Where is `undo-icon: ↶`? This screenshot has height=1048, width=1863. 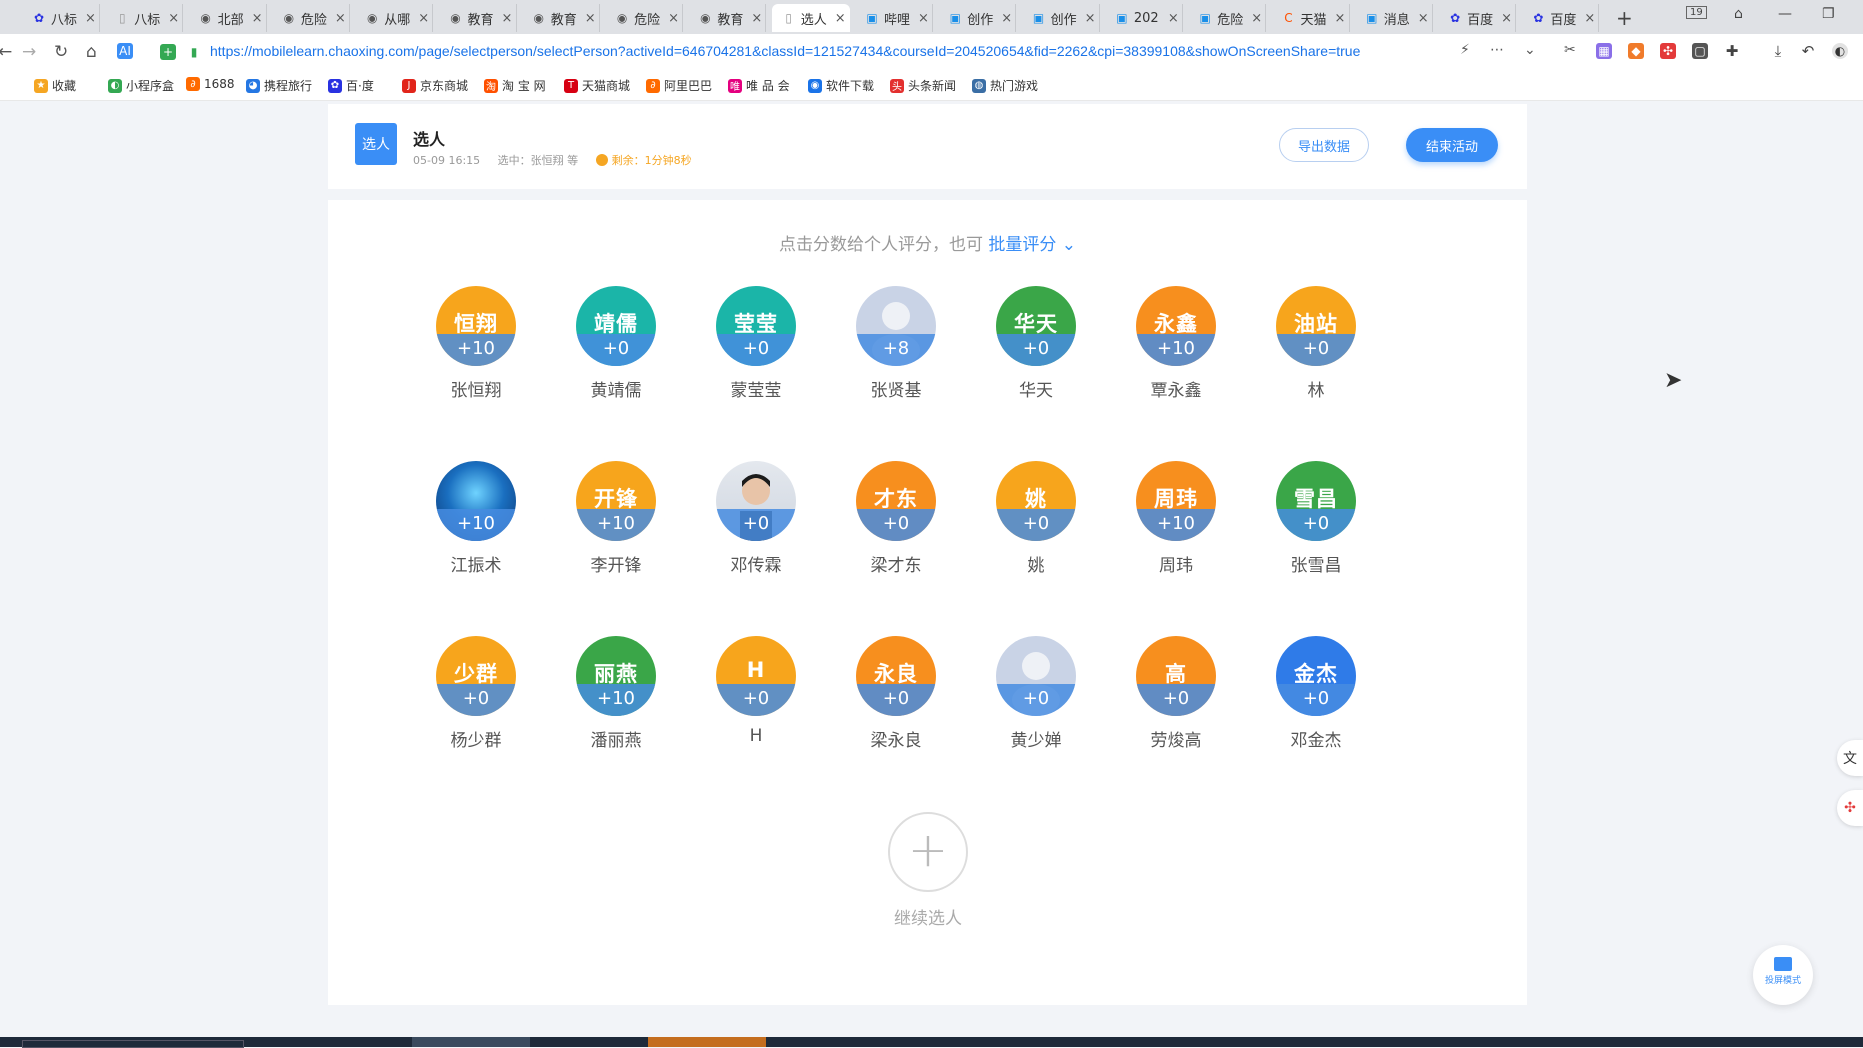 undo-icon: ↶ is located at coordinates (1808, 51).